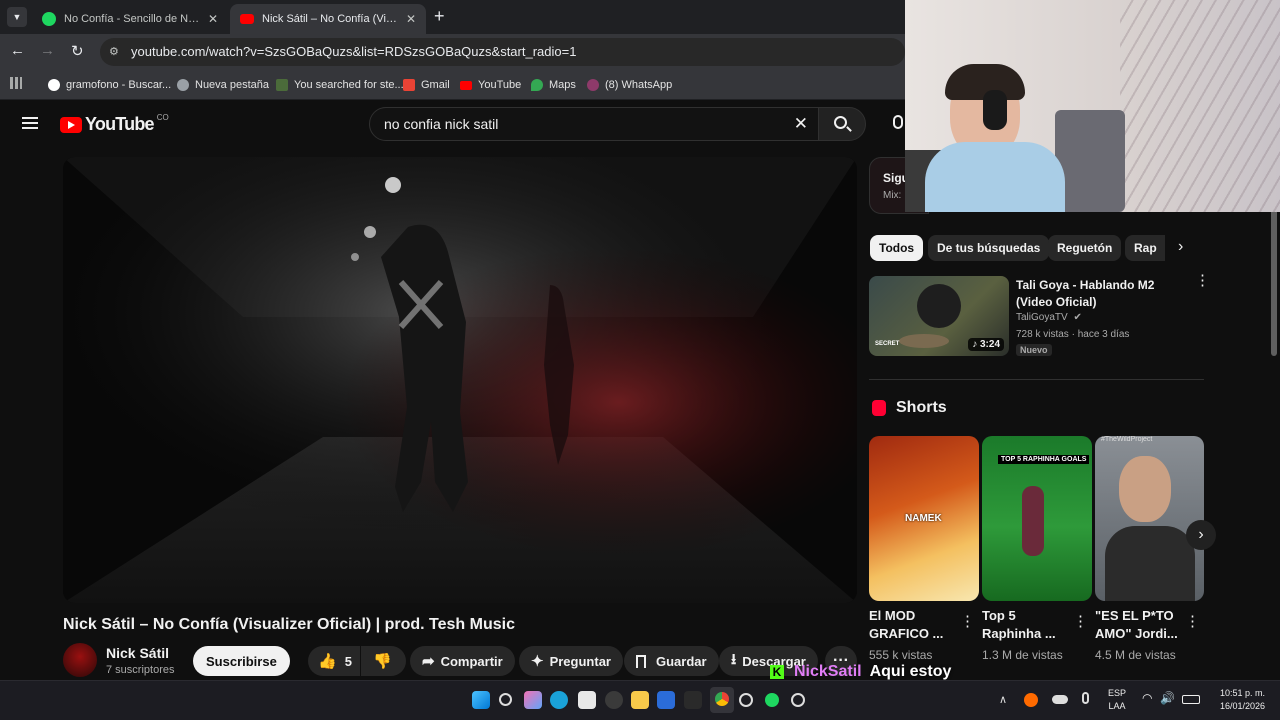  I want to click on short-thumbnail-1: NAMEK, so click(924, 518).